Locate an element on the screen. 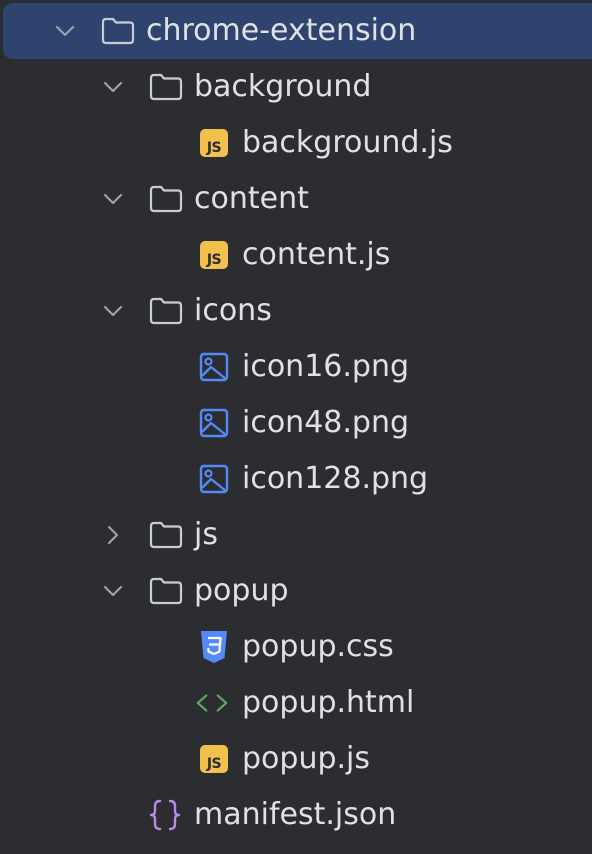 The width and height of the screenshot is (592, 854). tree-row-content-folder: content is located at coordinates (296, 199).